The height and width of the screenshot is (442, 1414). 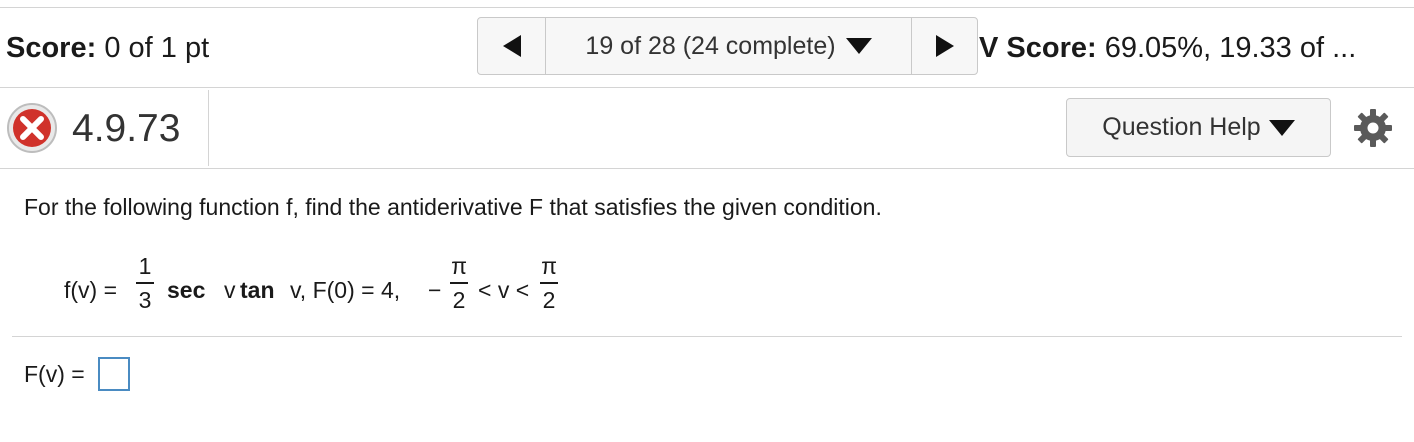 I want to click on next-question-button, so click(x=944, y=46).